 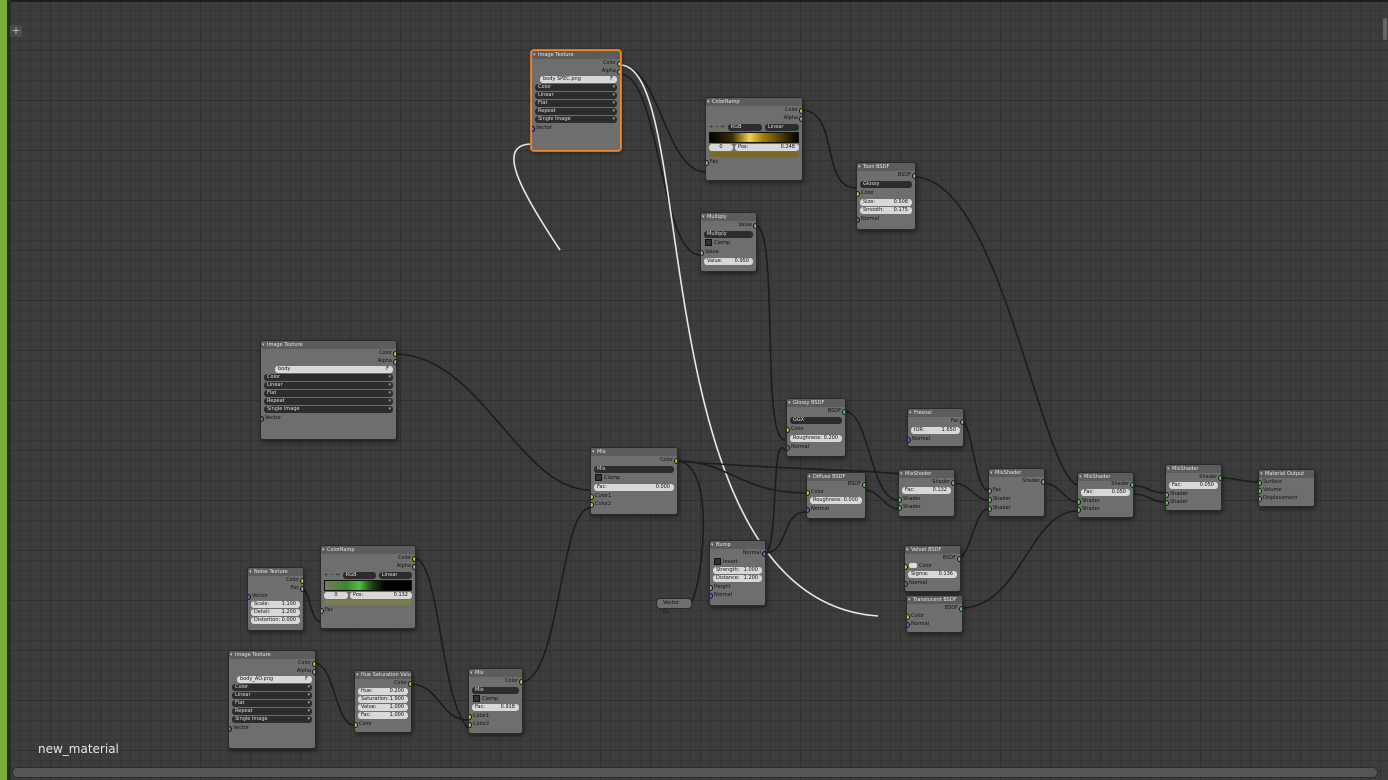 I want to click on node-fresnel: Fresnel Fac IOR:1.650 Normal, so click(x=935, y=427).